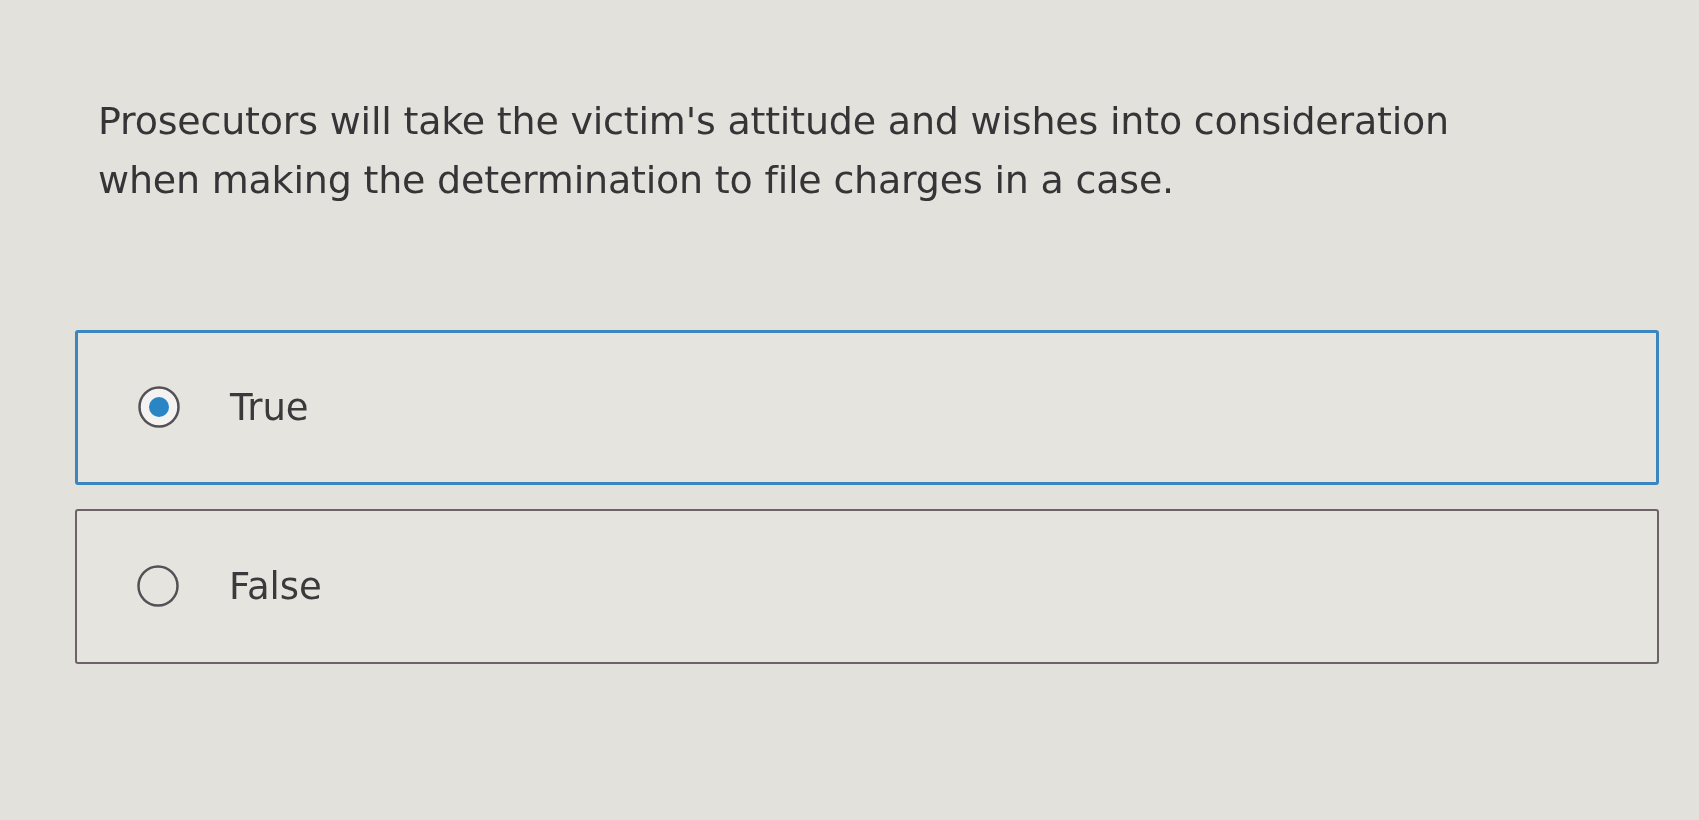 Image resolution: width=1699 pixels, height=820 pixels. I want to click on radio-selected-icon, so click(159, 407).